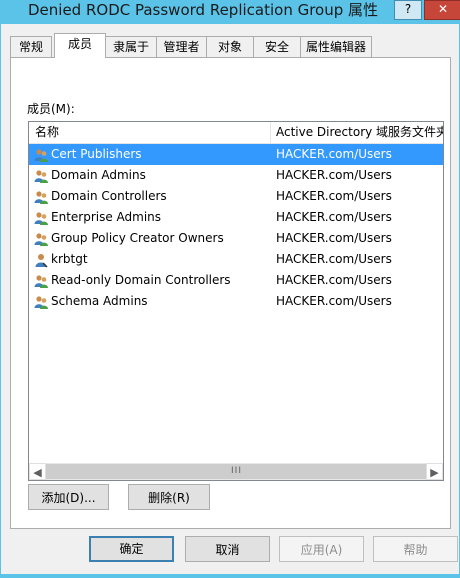  What do you see at coordinates (434, 471) in the screenshot?
I see `scroll-right-icon: ▶` at bounding box center [434, 471].